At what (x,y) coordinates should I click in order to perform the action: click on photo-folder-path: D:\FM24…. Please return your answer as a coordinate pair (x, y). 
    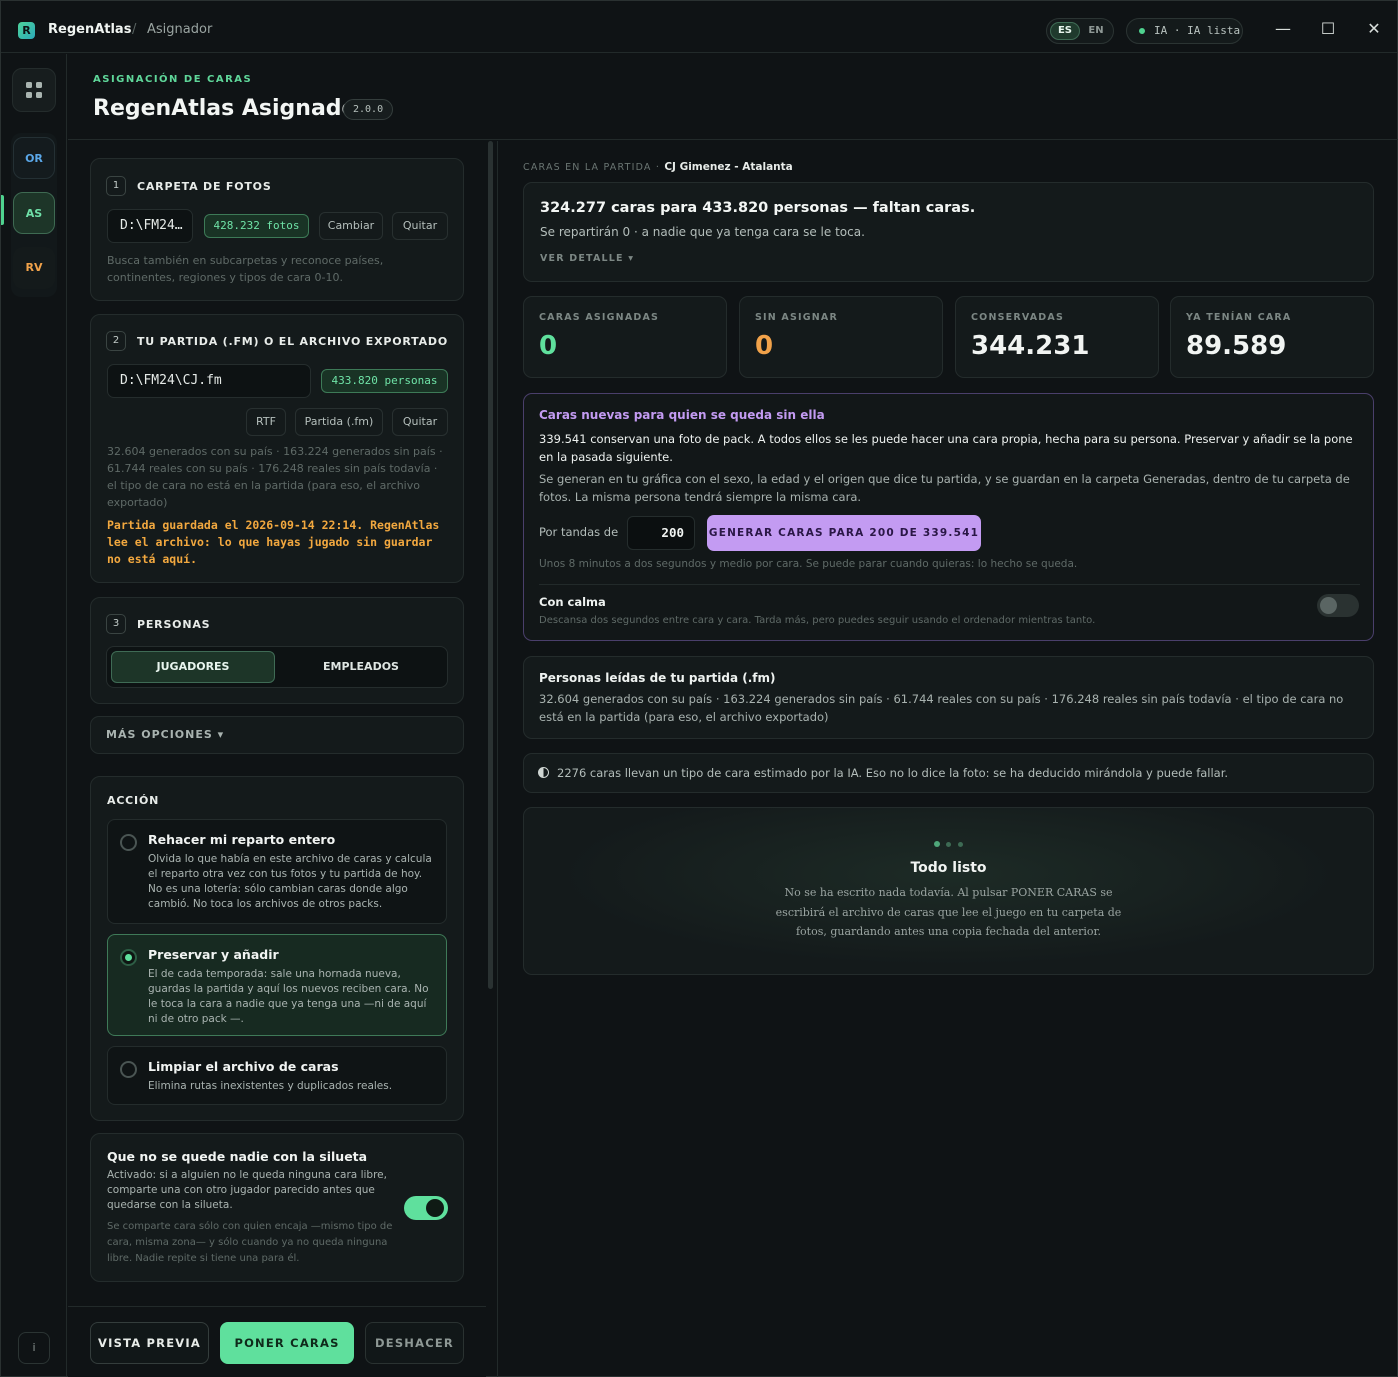
    Looking at the image, I should click on (150, 226).